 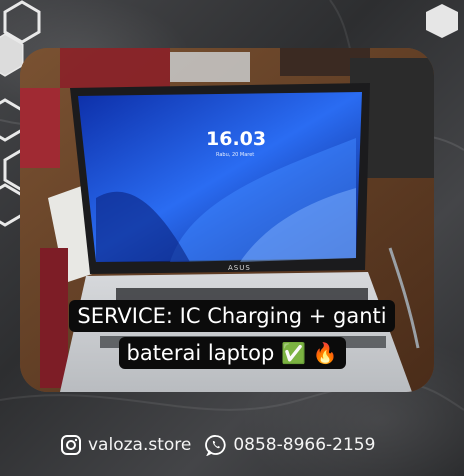 I want to click on caption-text-2: baterai laptop, so click(x=200, y=353).